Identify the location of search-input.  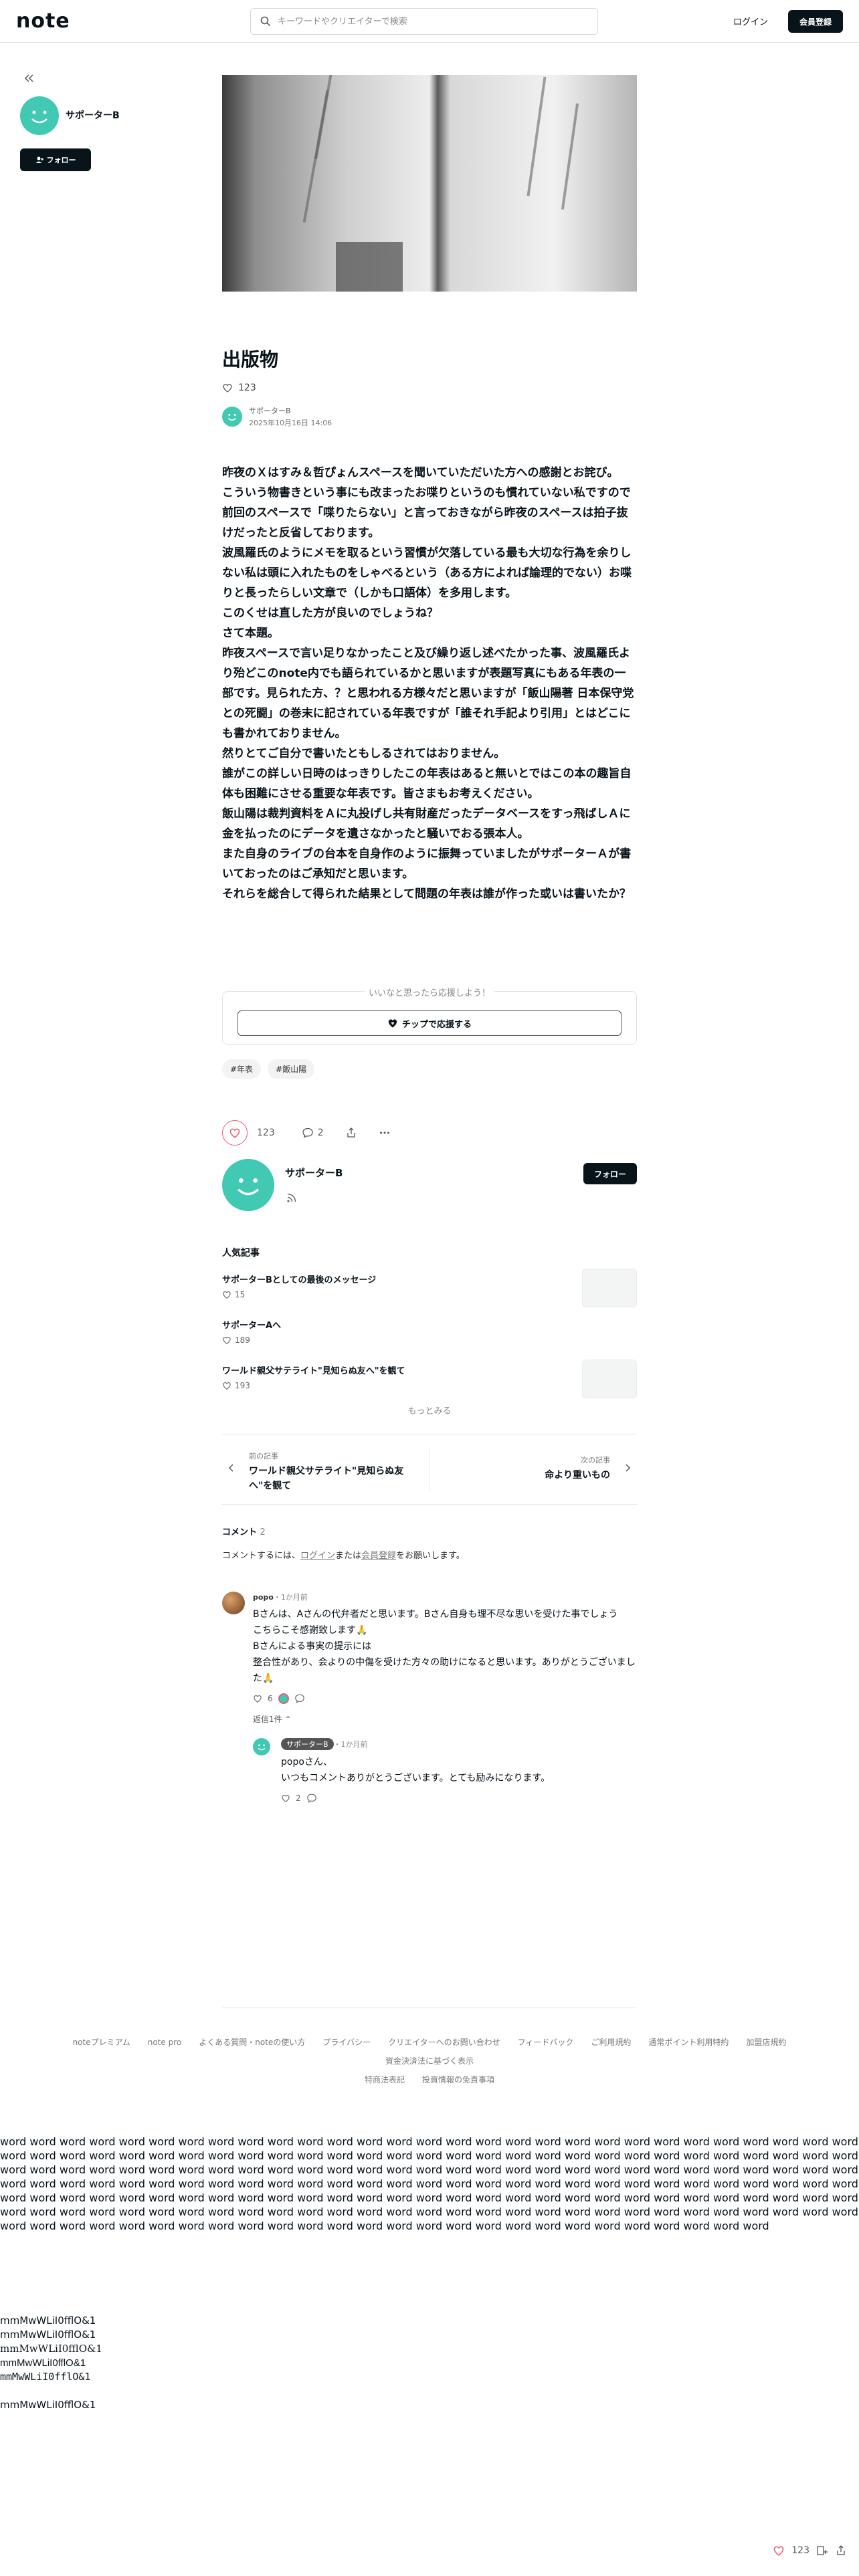
(435, 21).